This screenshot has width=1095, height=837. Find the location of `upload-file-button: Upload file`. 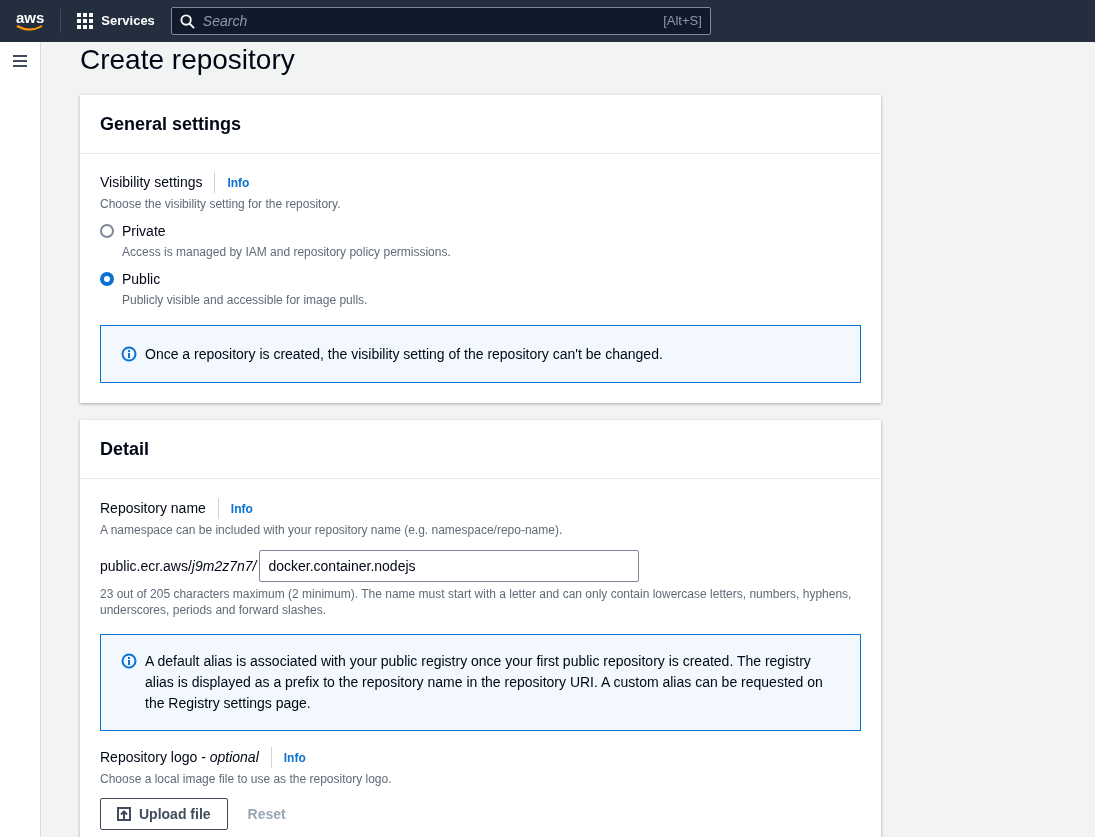

upload-file-button: Upload file is located at coordinates (164, 814).